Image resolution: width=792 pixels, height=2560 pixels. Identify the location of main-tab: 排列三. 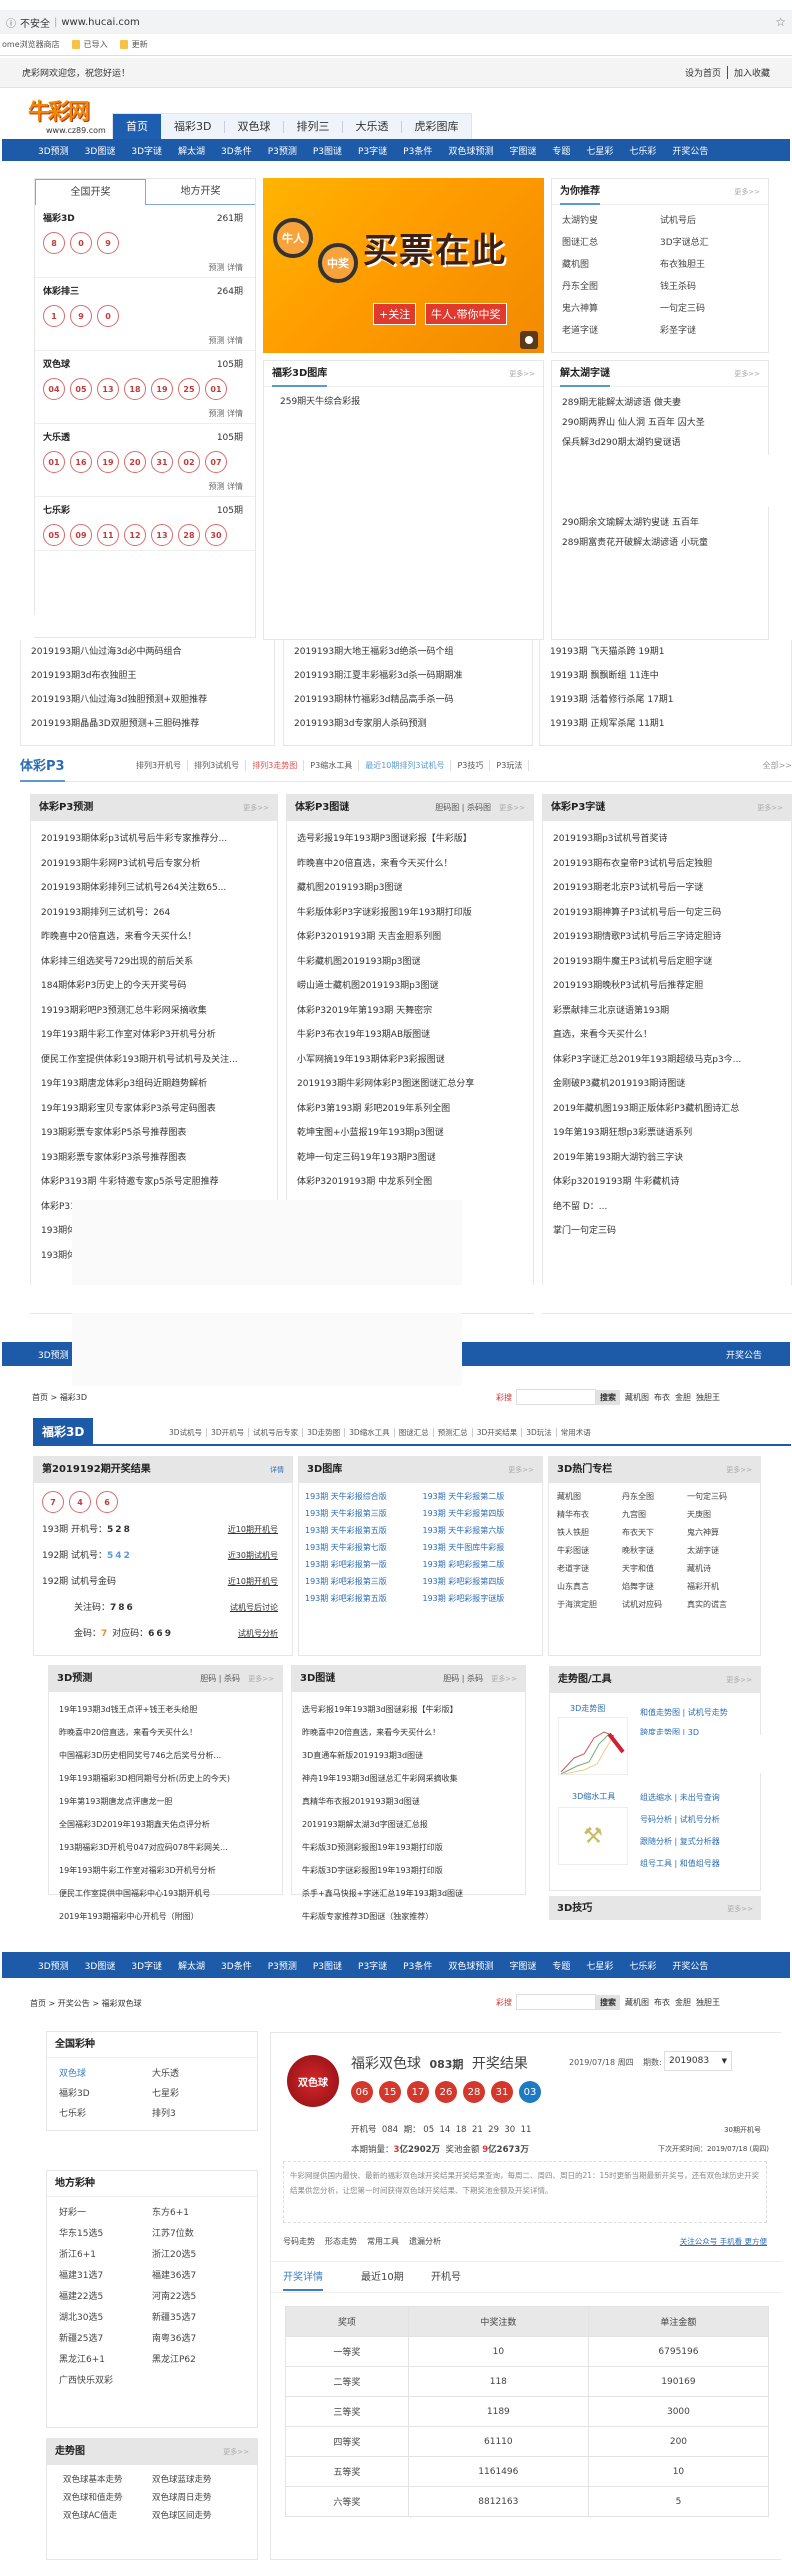
(312, 126).